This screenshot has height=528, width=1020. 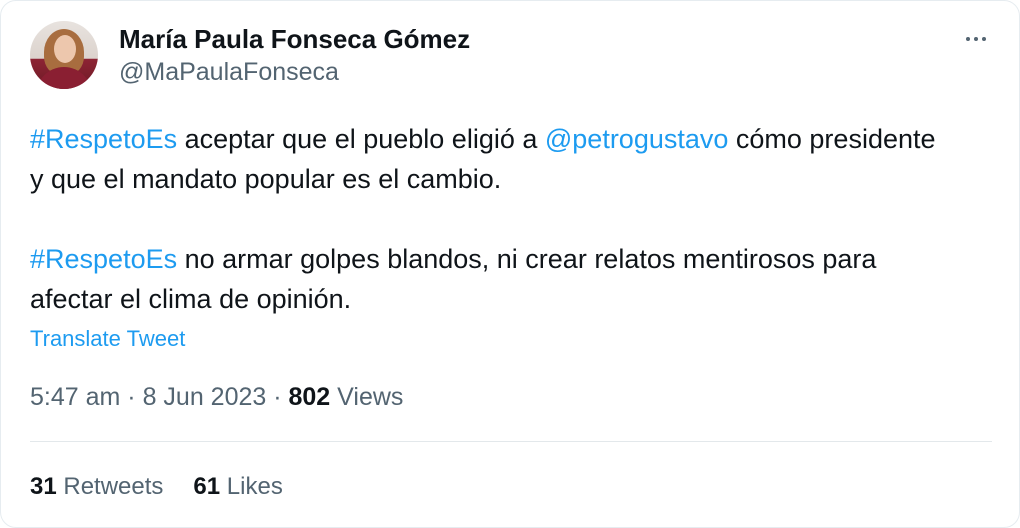 What do you see at coordinates (110, 486) in the screenshot?
I see `retweets-label: Retweets` at bounding box center [110, 486].